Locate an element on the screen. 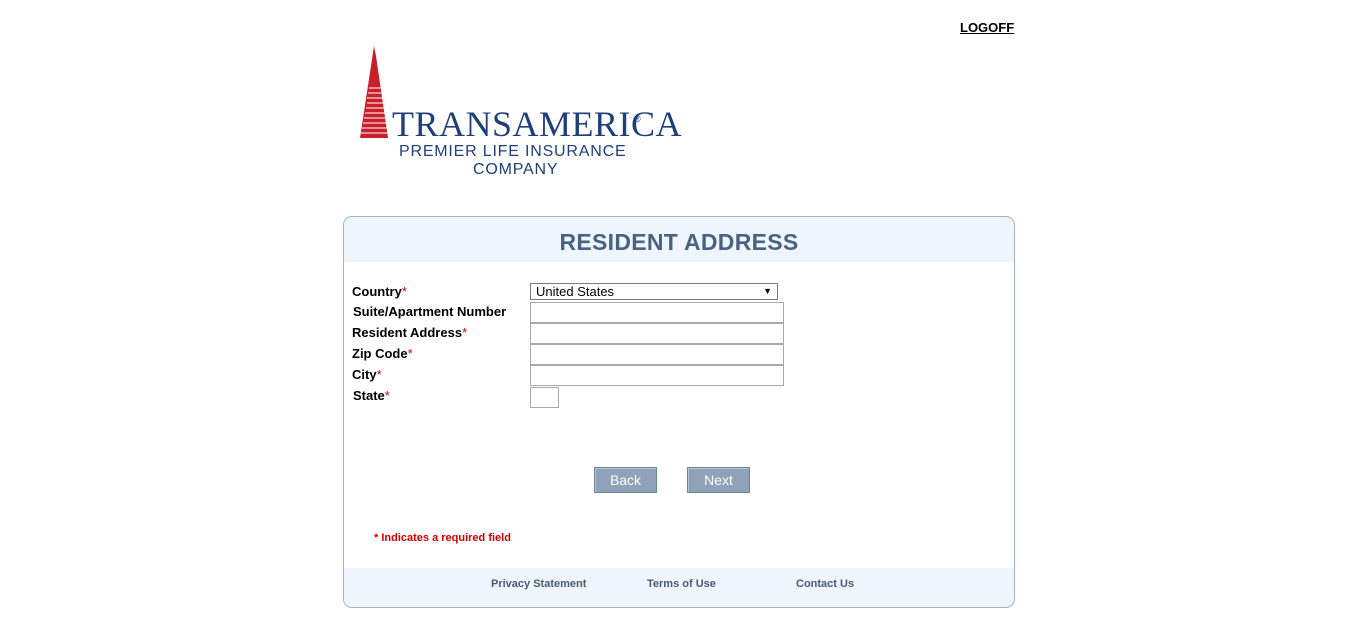 This screenshot has width=1363, height=637. city-label: City* is located at coordinates (367, 374).